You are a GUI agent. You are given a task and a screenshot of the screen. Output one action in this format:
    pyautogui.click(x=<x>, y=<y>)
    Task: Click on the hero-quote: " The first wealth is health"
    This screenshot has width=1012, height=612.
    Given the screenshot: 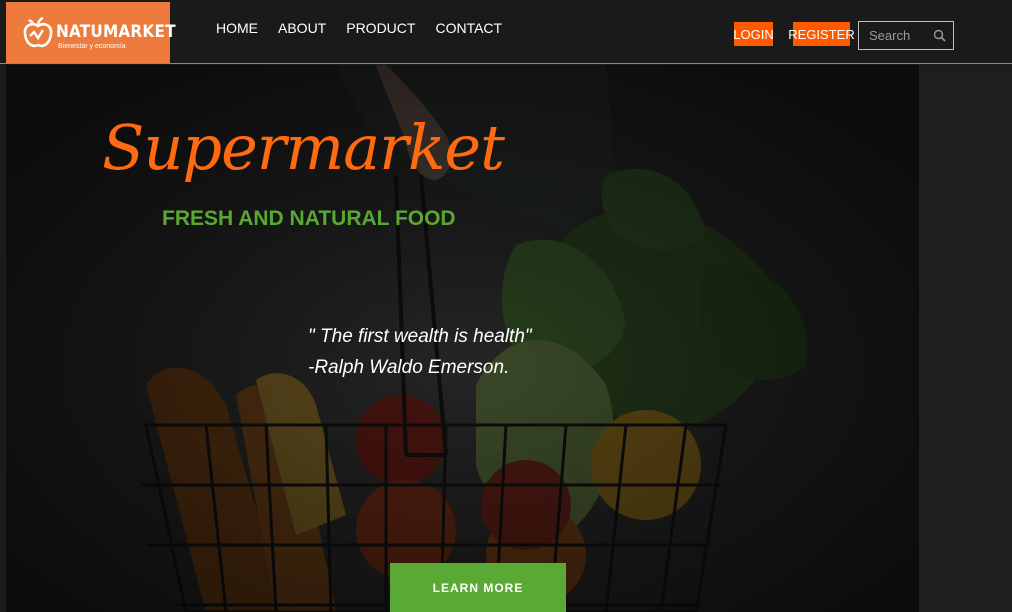 What is the action you would take?
    pyautogui.click(x=420, y=336)
    